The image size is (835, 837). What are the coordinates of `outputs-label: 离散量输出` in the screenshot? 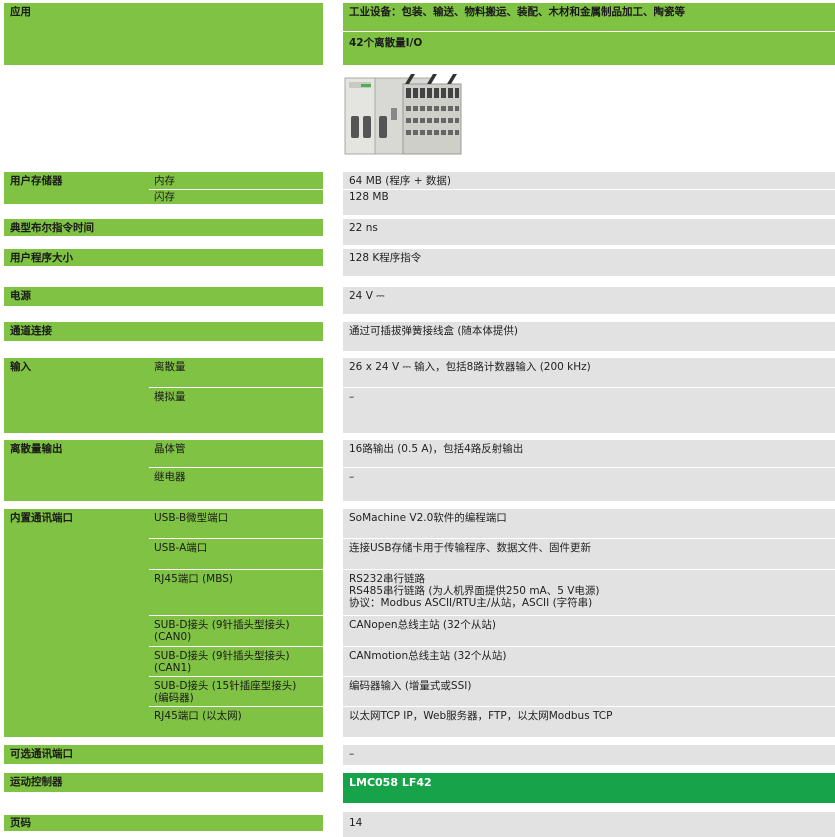 It's located at (36, 449).